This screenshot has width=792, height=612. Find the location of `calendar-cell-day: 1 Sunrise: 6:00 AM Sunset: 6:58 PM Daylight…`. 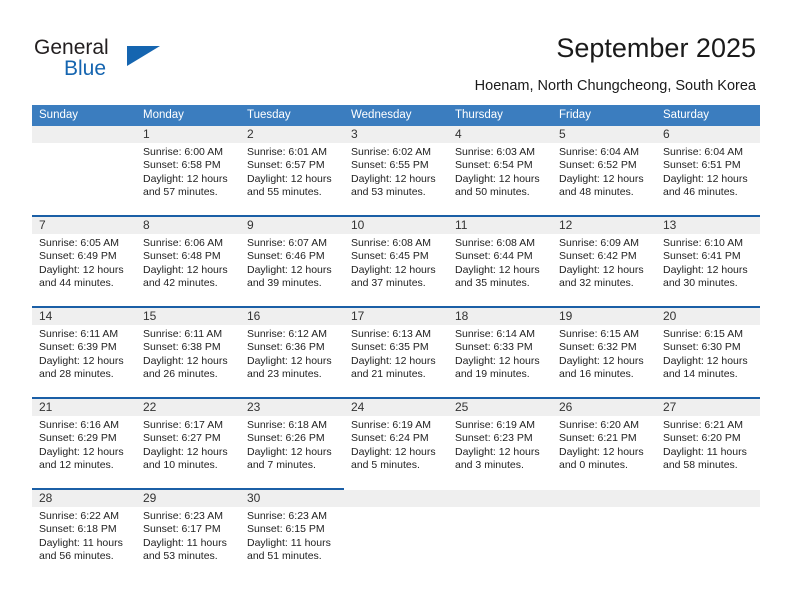

calendar-cell-day: 1 Sunrise: 6:00 AM Sunset: 6:58 PM Daylight… is located at coordinates (188, 170).